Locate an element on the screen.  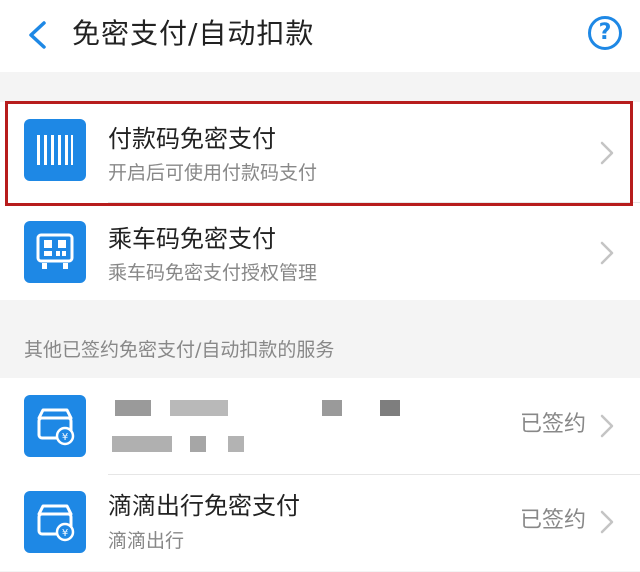
item-title: 付款码免密支付 is located at coordinates (192, 139).